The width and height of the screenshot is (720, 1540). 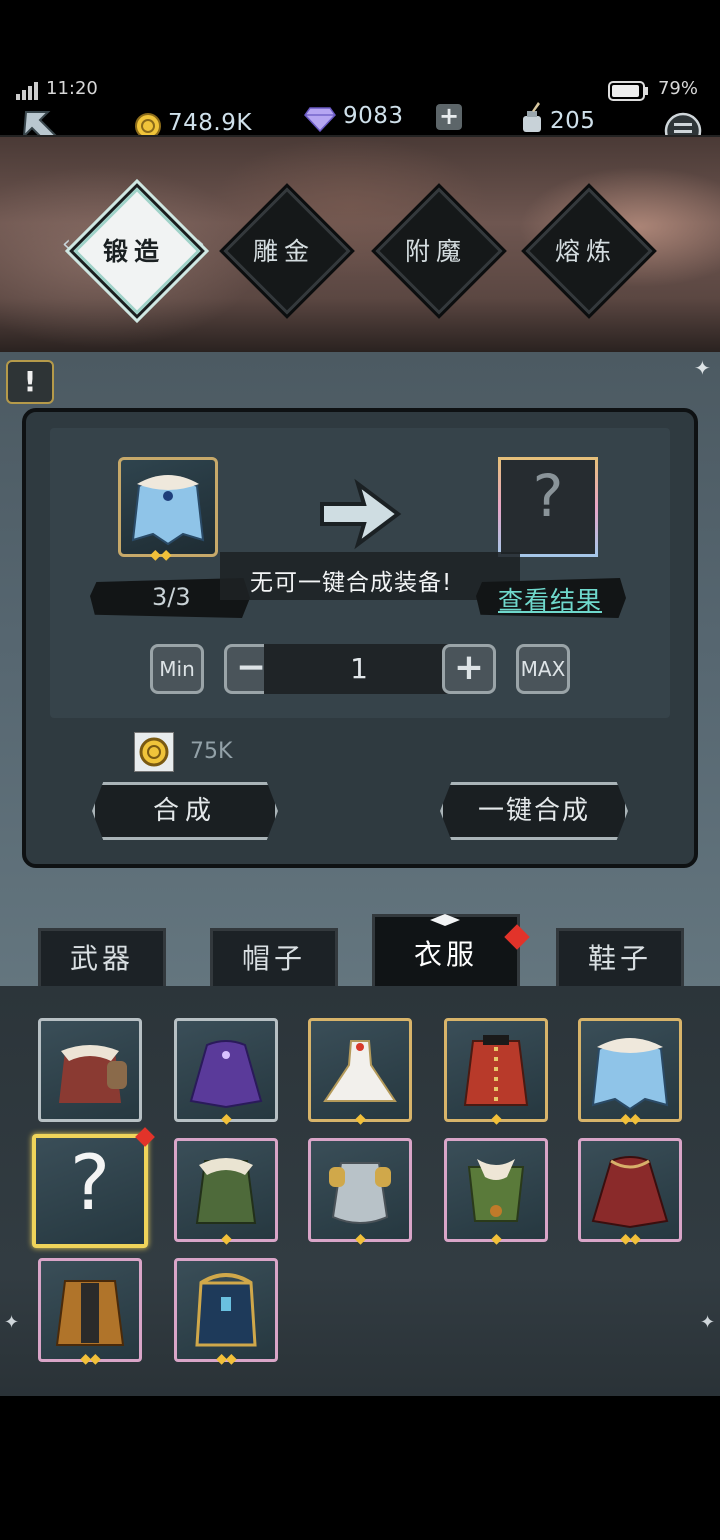 I want to click on feather-vest-icon, so click(x=496, y=1190).